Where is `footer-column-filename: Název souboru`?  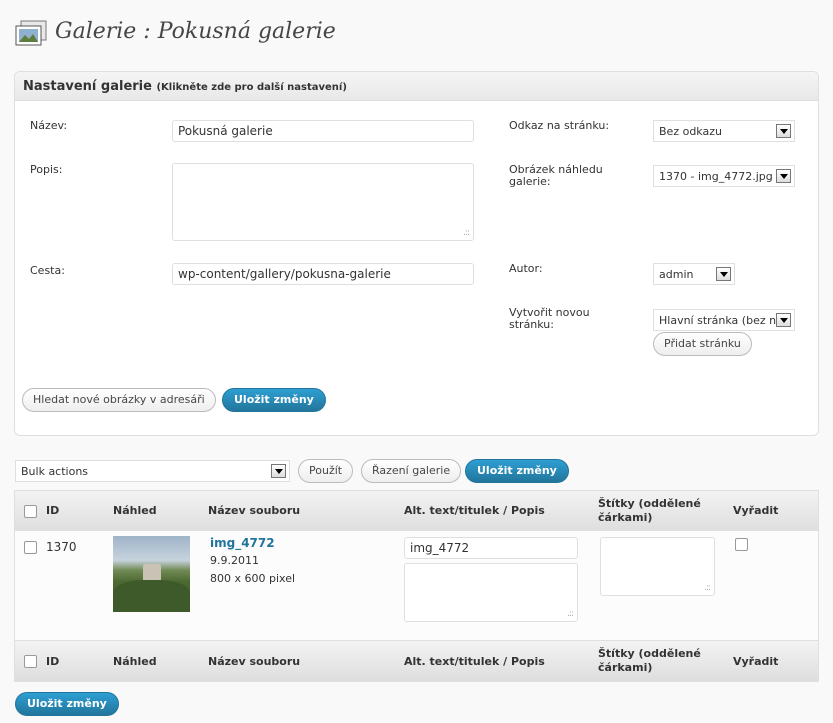
footer-column-filename: Název souboru is located at coordinates (254, 662).